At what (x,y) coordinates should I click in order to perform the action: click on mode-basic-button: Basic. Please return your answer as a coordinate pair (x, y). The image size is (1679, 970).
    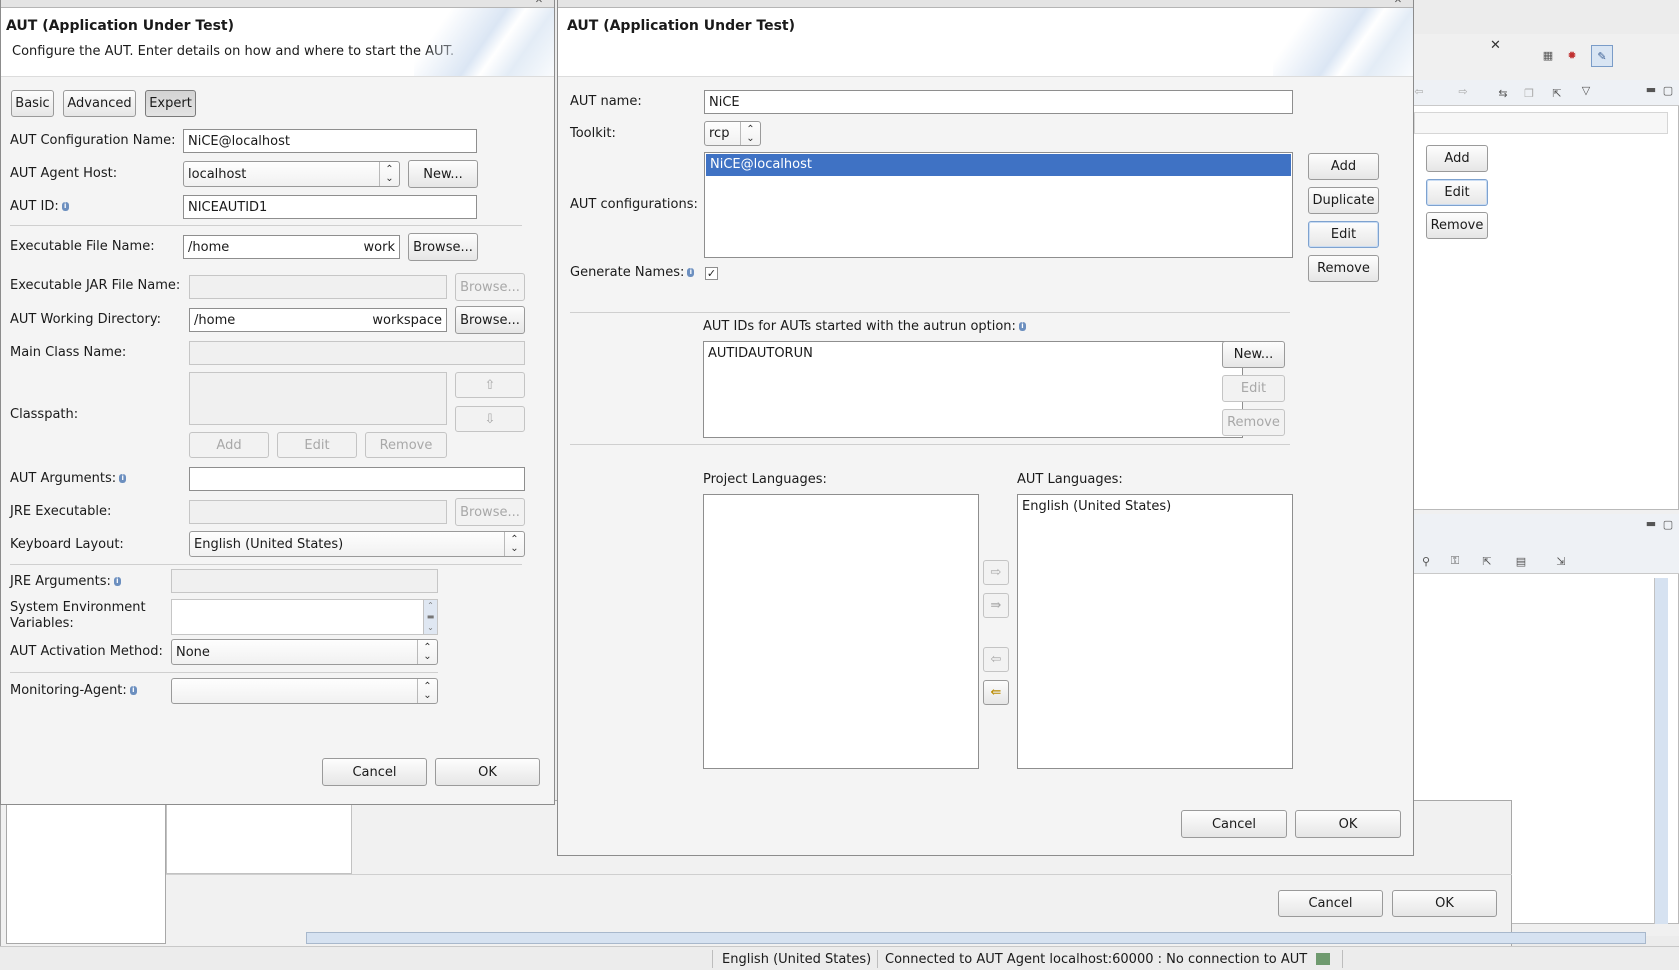
    Looking at the image, I should click on (32, 103).